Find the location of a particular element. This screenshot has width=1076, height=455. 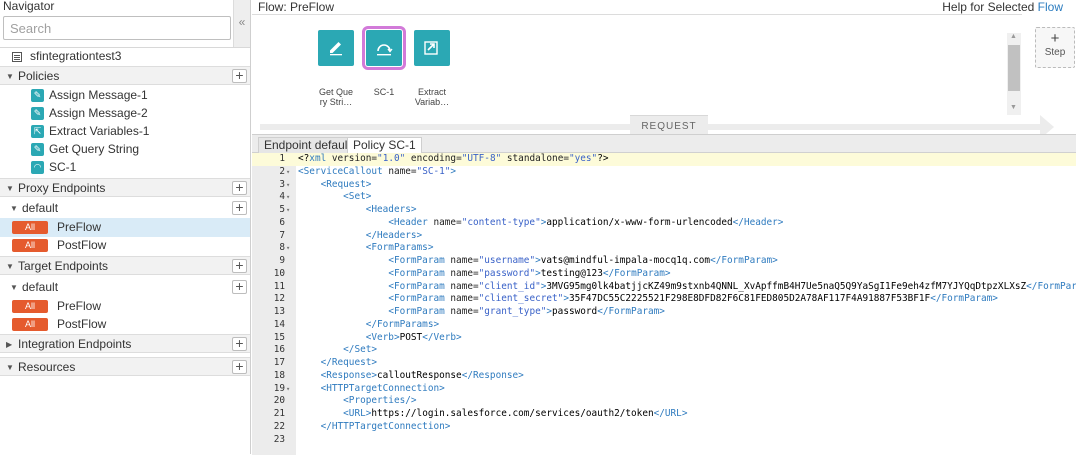

add-step-button: + Step is located at coordinates (1055, 47).